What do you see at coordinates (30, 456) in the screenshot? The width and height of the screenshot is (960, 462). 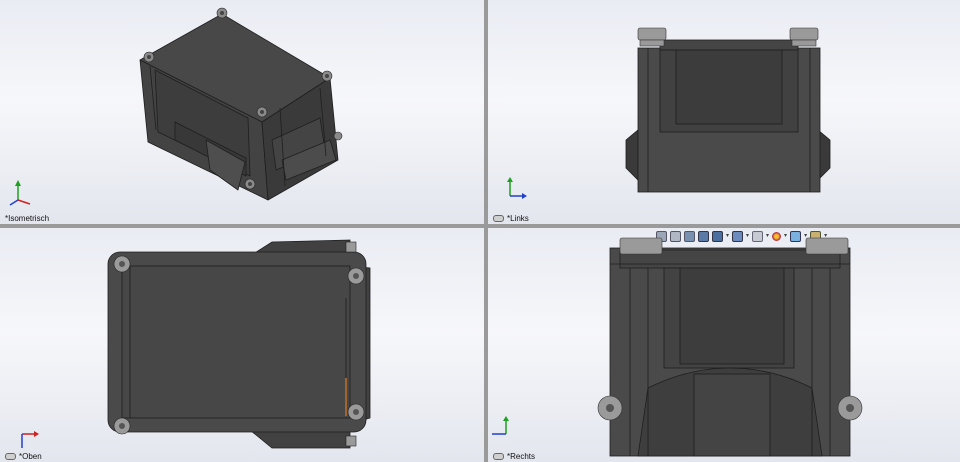 I see `viewport-top-label-text: *Oben` at bounding box center [30, 456].